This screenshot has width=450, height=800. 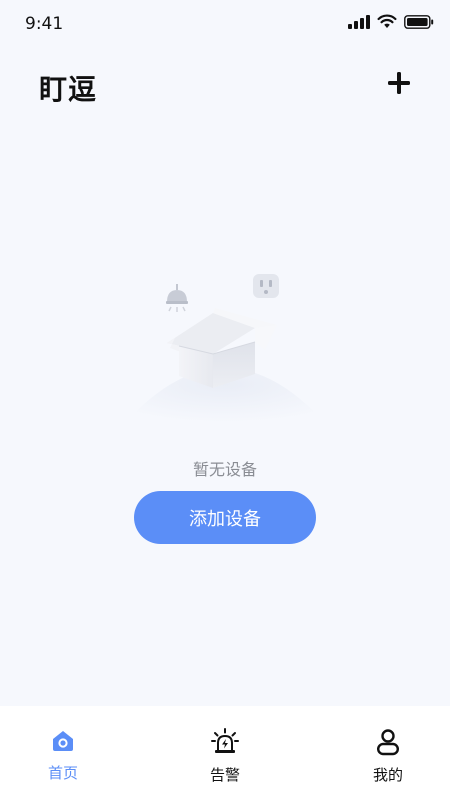 I want to click on plus-icon, so click(x=399, y=85).